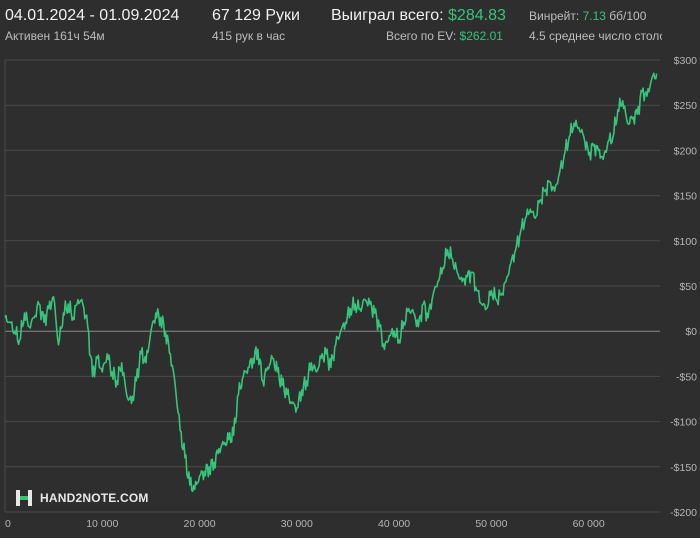 The image size is (700, 538). What do you see at coordinates (686, 377) in the screenshot?
I see `y-tick-label: -$50` at bounding box center [686, 377].